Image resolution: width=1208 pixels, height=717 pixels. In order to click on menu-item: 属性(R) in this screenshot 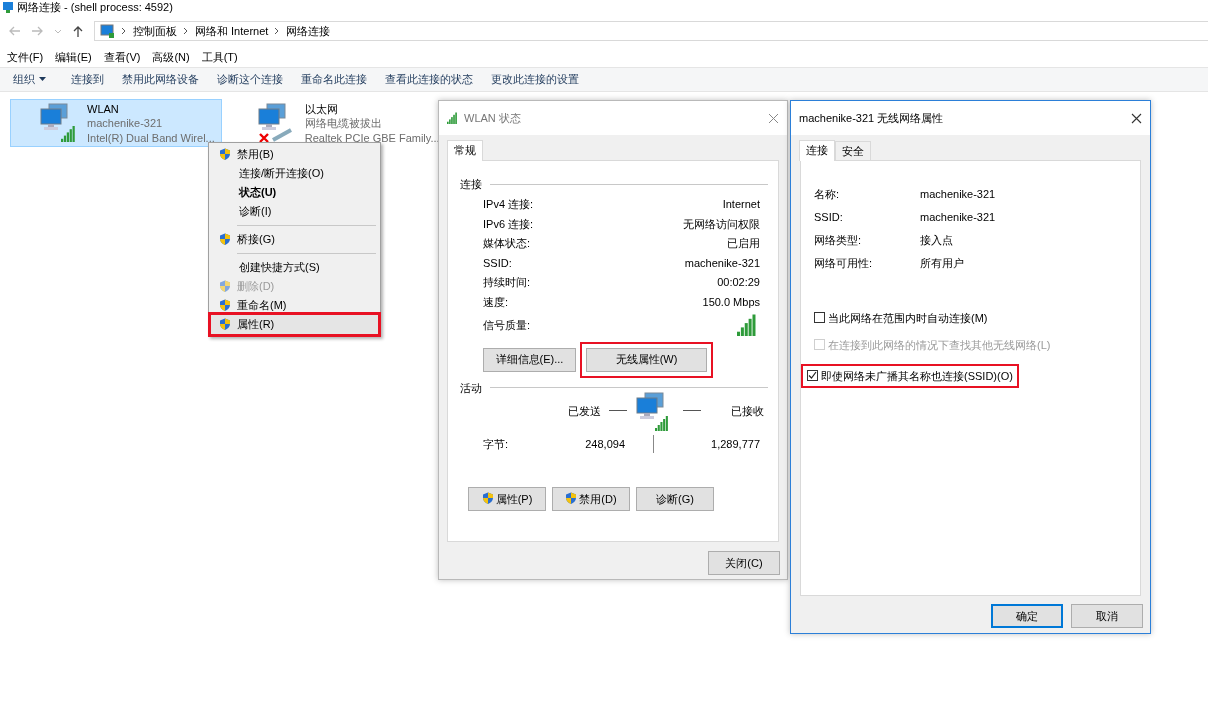, I will do `click(294, 324)`.